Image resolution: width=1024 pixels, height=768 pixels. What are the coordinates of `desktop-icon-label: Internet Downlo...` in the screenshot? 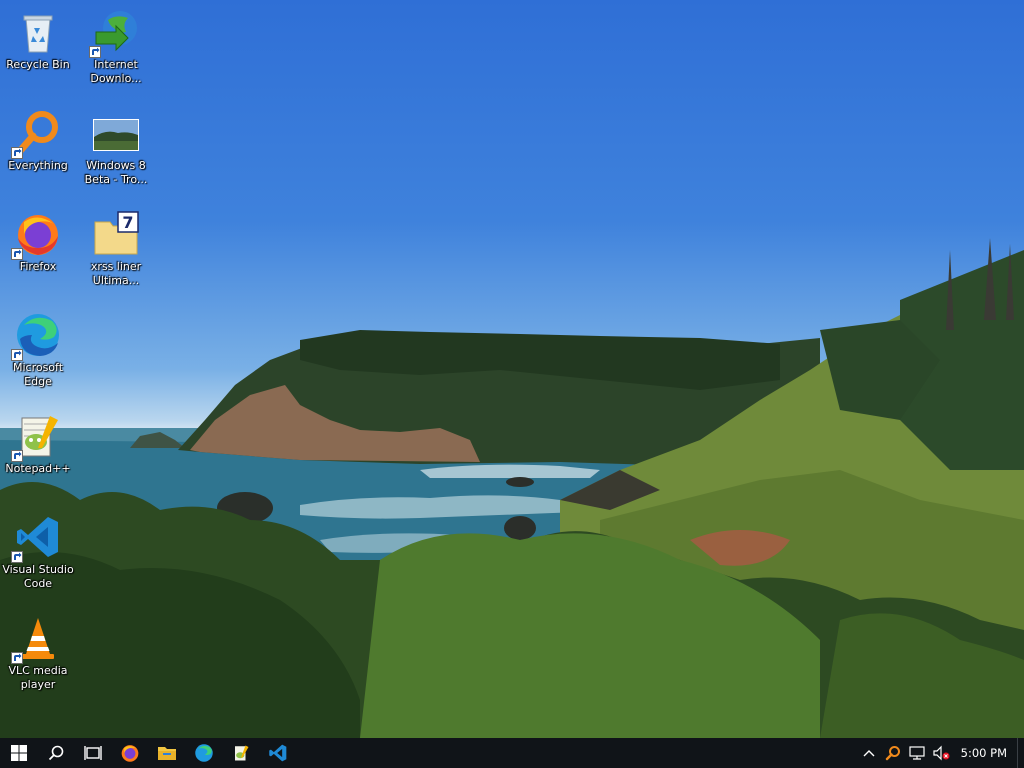 It's located at (116, 71).